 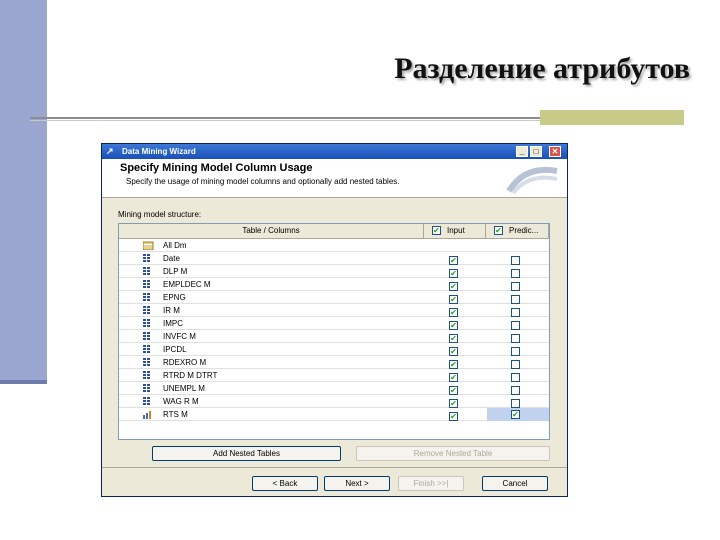 I want to click on predict-checkbox, so click(x=515, y=414).